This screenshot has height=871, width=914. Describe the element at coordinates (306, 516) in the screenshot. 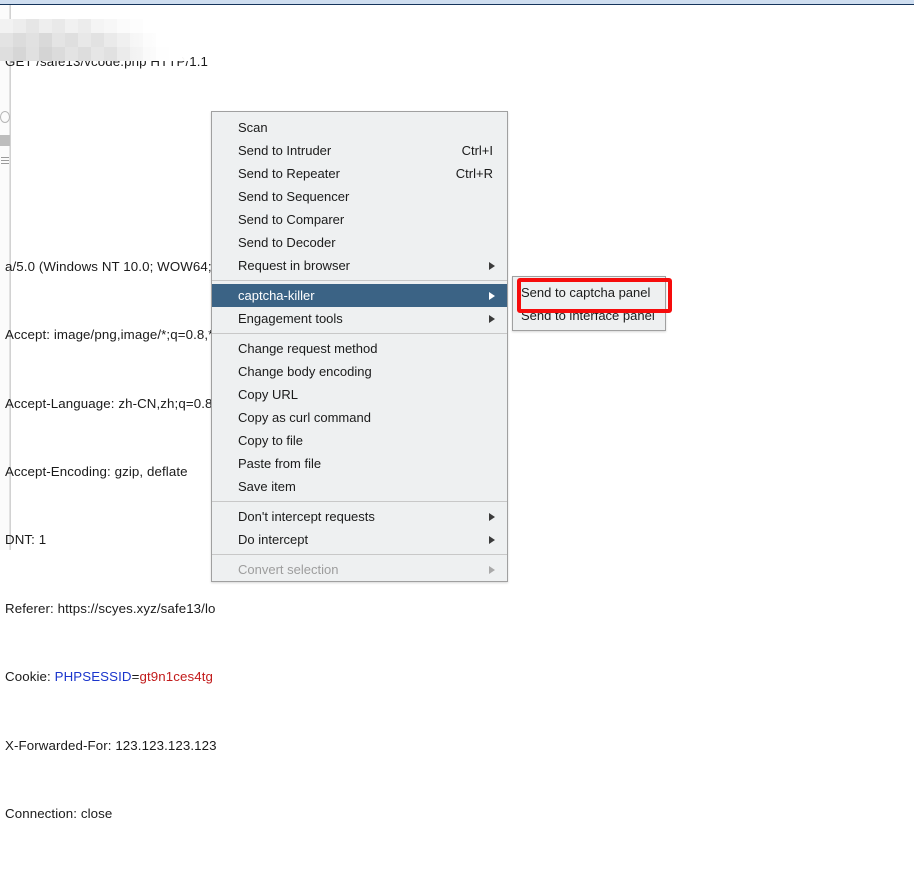

I see `menu-item-label: Don't intercept requests` at that location.